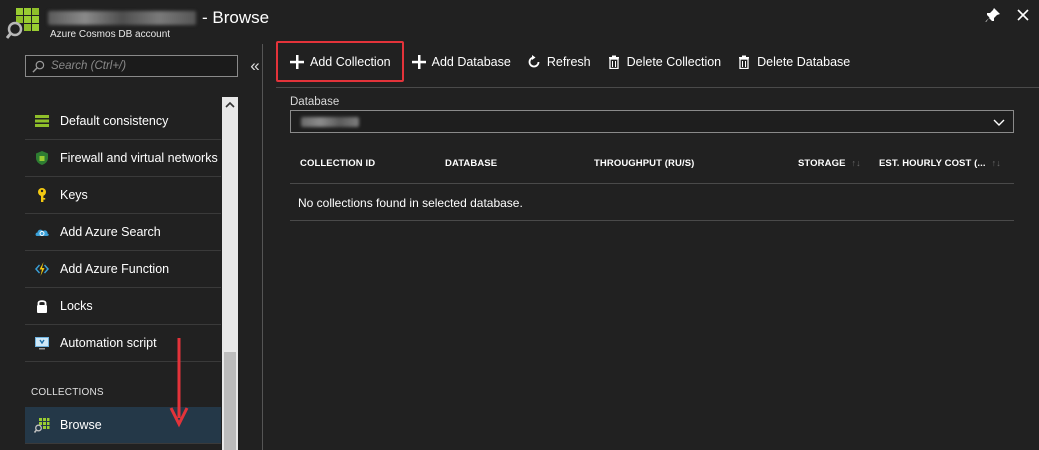 Image resolution: width=1039 pixels, height=450 pixels. What do you see at coordinates (123, 195) in the screenshot?
I see `sidebar-item-keys: Keys` at bounding box center [123, 195].